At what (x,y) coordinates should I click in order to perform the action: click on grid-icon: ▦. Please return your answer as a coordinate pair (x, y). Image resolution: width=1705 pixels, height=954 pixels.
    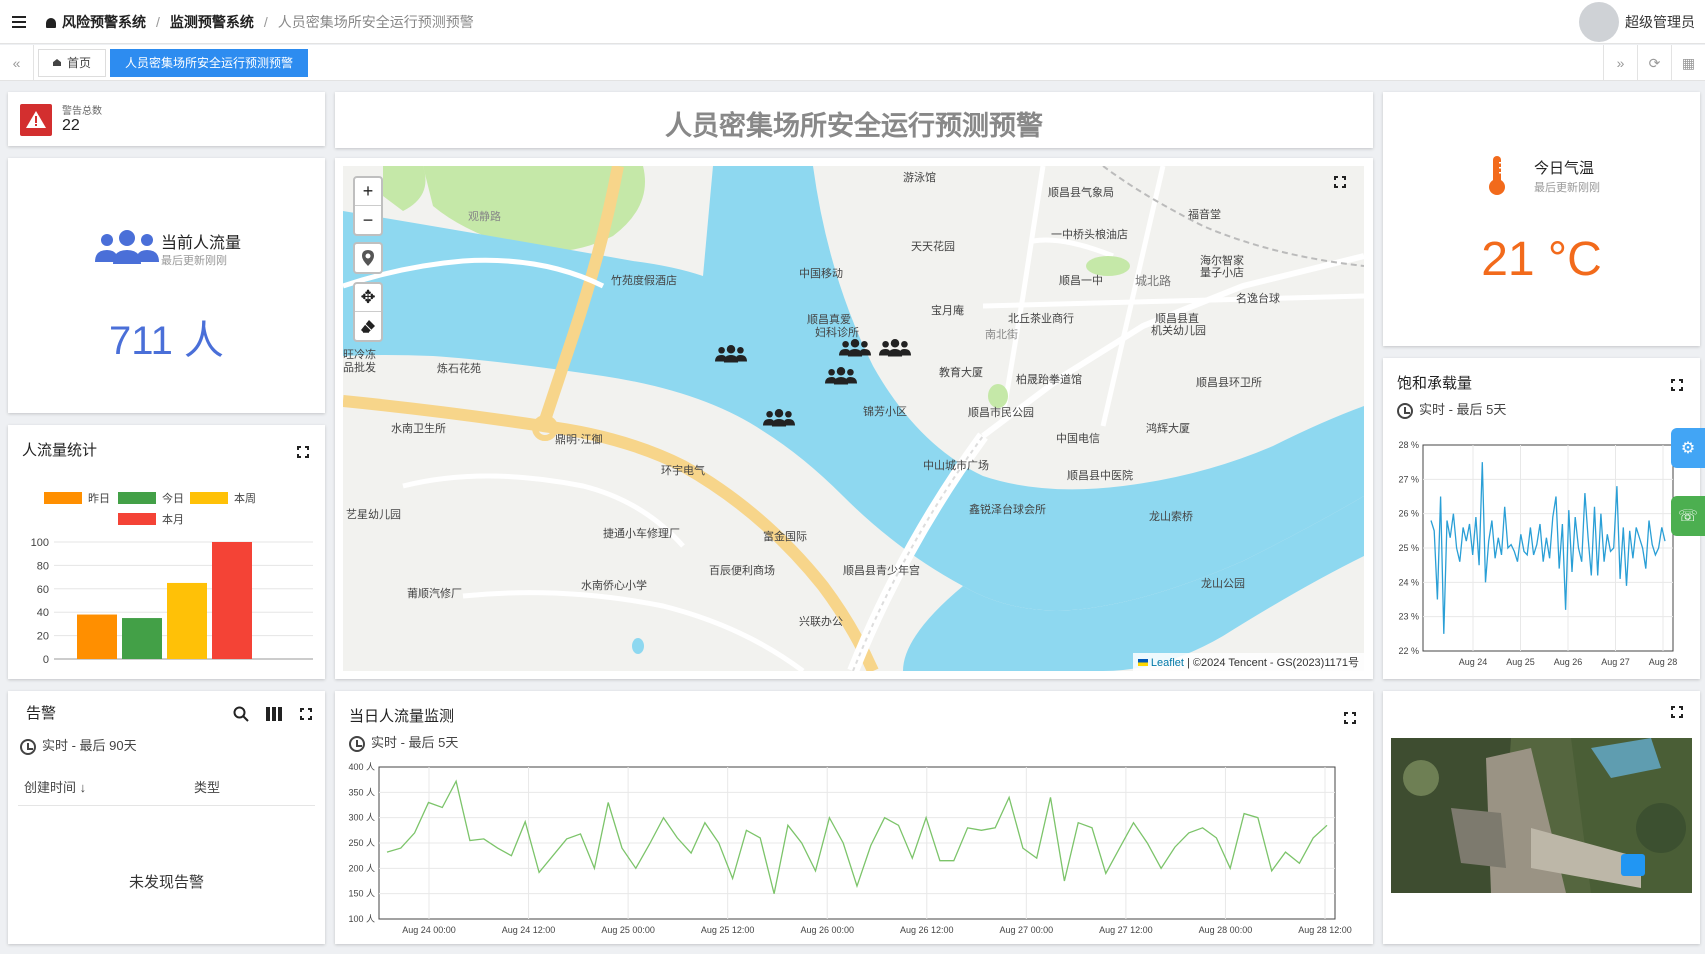
    Looking at the image, I should click on (1688, 63).